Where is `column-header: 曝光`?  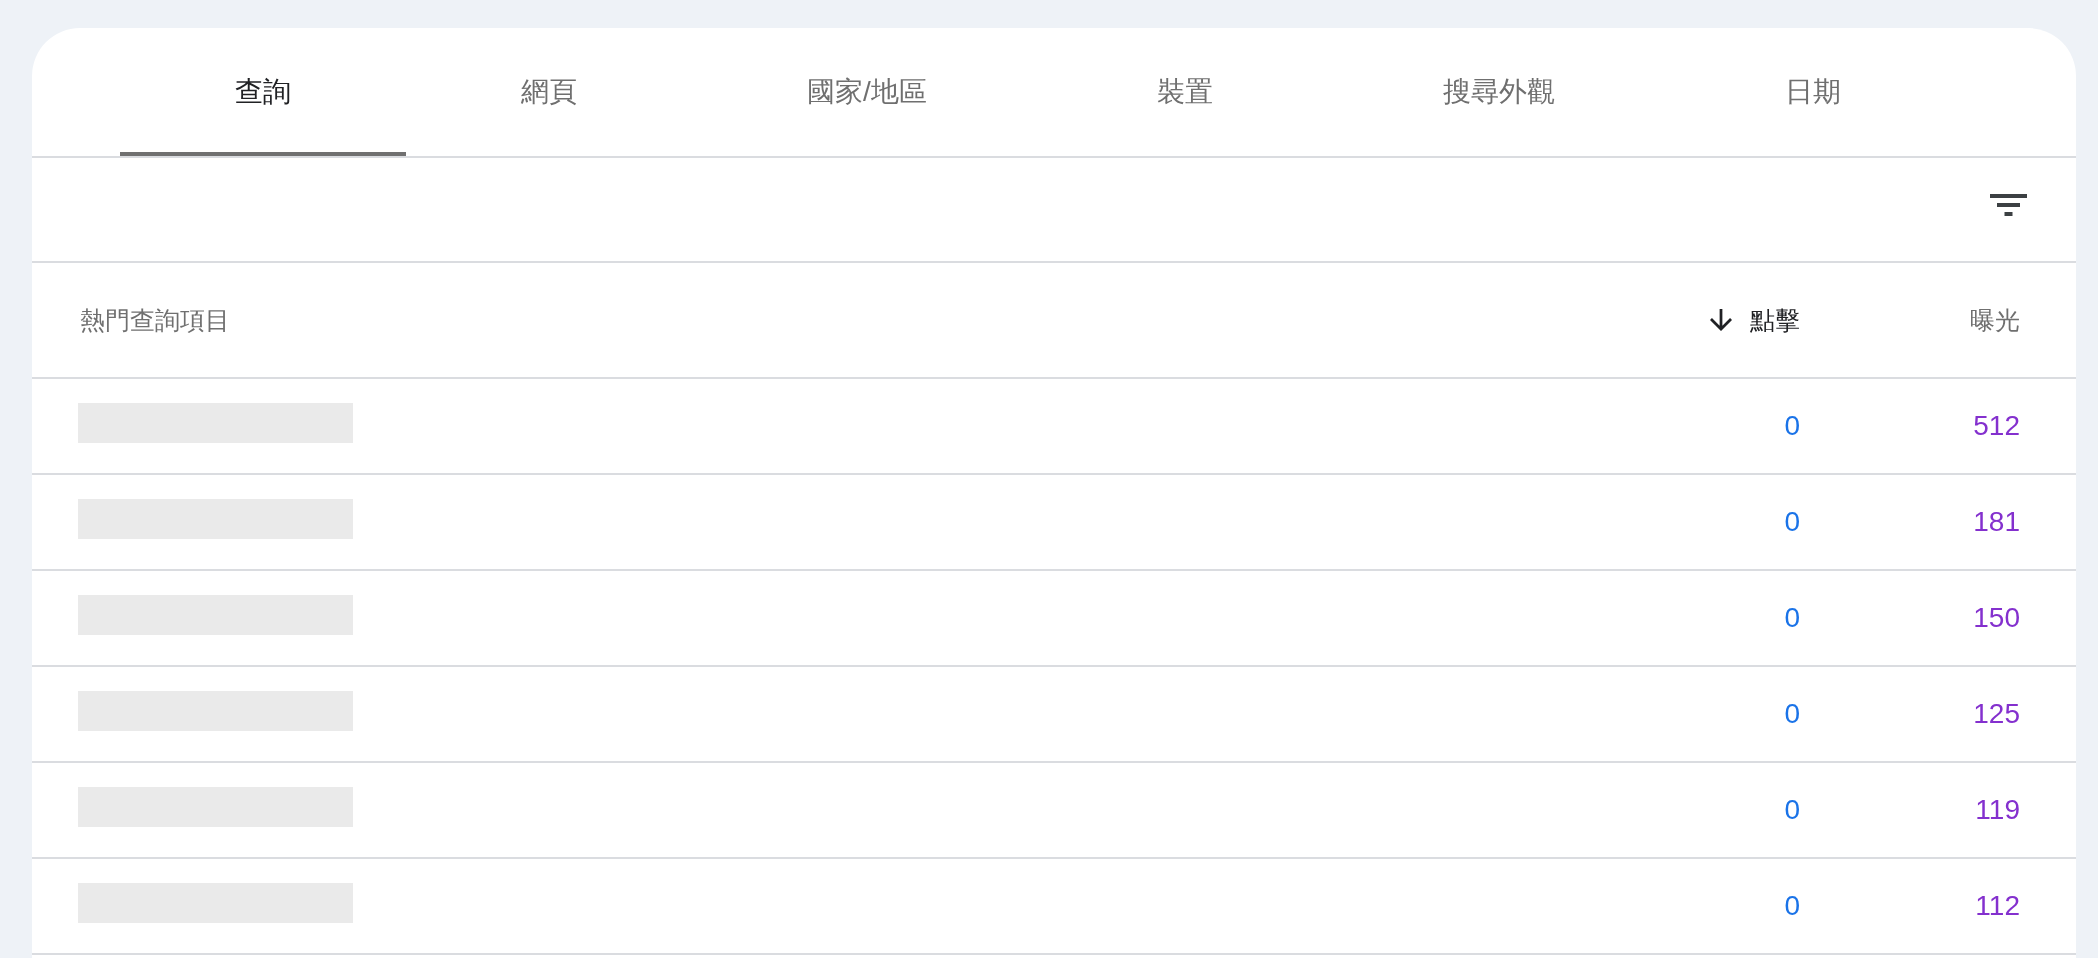
column-header: 曝光 is located at coordinates (1995, 320).